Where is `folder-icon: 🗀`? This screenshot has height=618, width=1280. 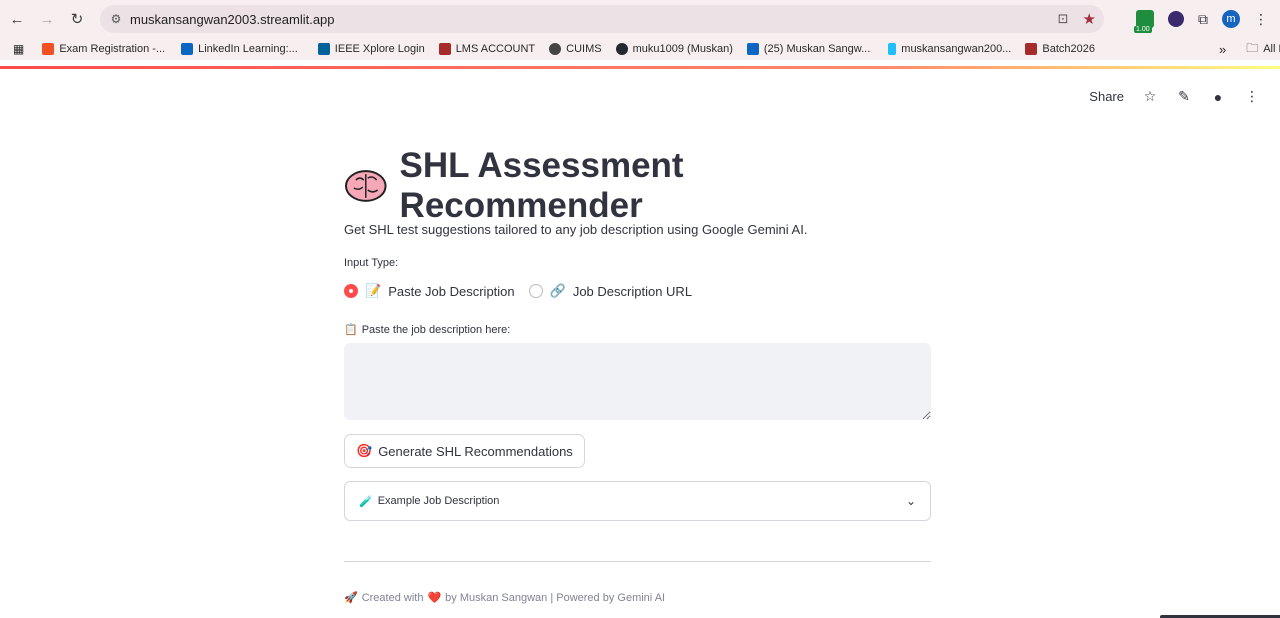 folder-icon: 🗀 is located at coordinates (1252, 47).